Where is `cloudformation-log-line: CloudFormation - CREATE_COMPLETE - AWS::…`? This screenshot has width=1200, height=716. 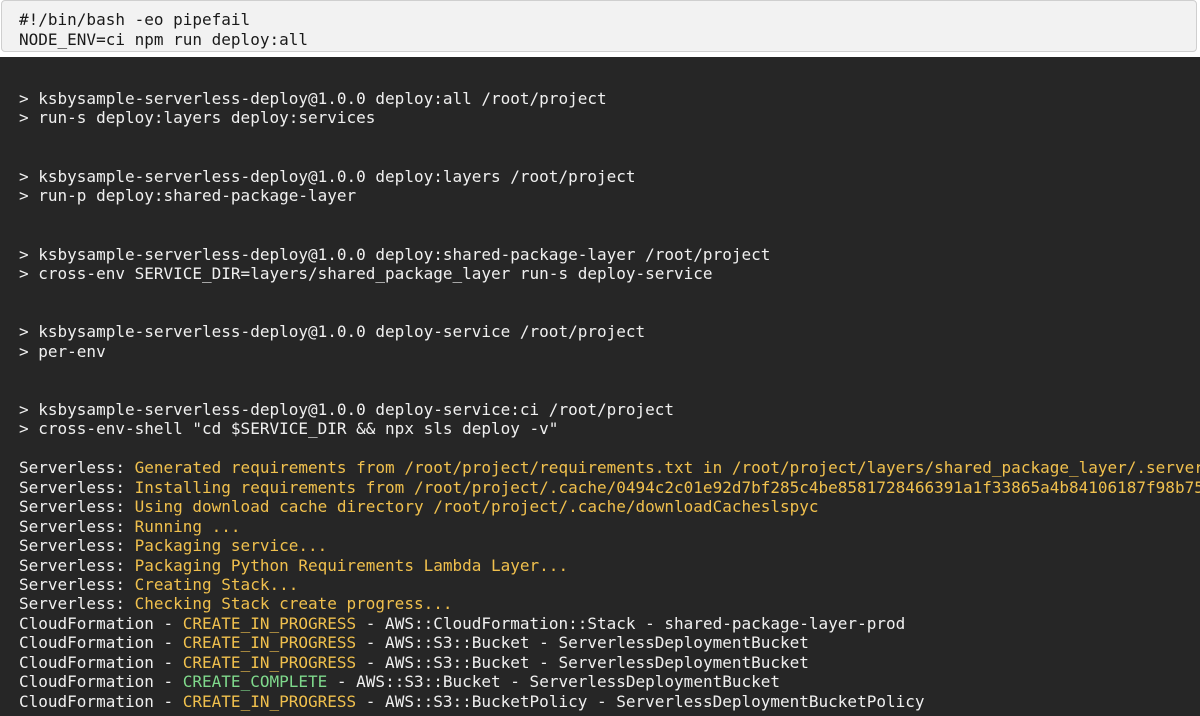
cloudformation-log-line: CloudFormation - CREATE_COMPLETE - AWS::… is located at coordinates (609, 681).